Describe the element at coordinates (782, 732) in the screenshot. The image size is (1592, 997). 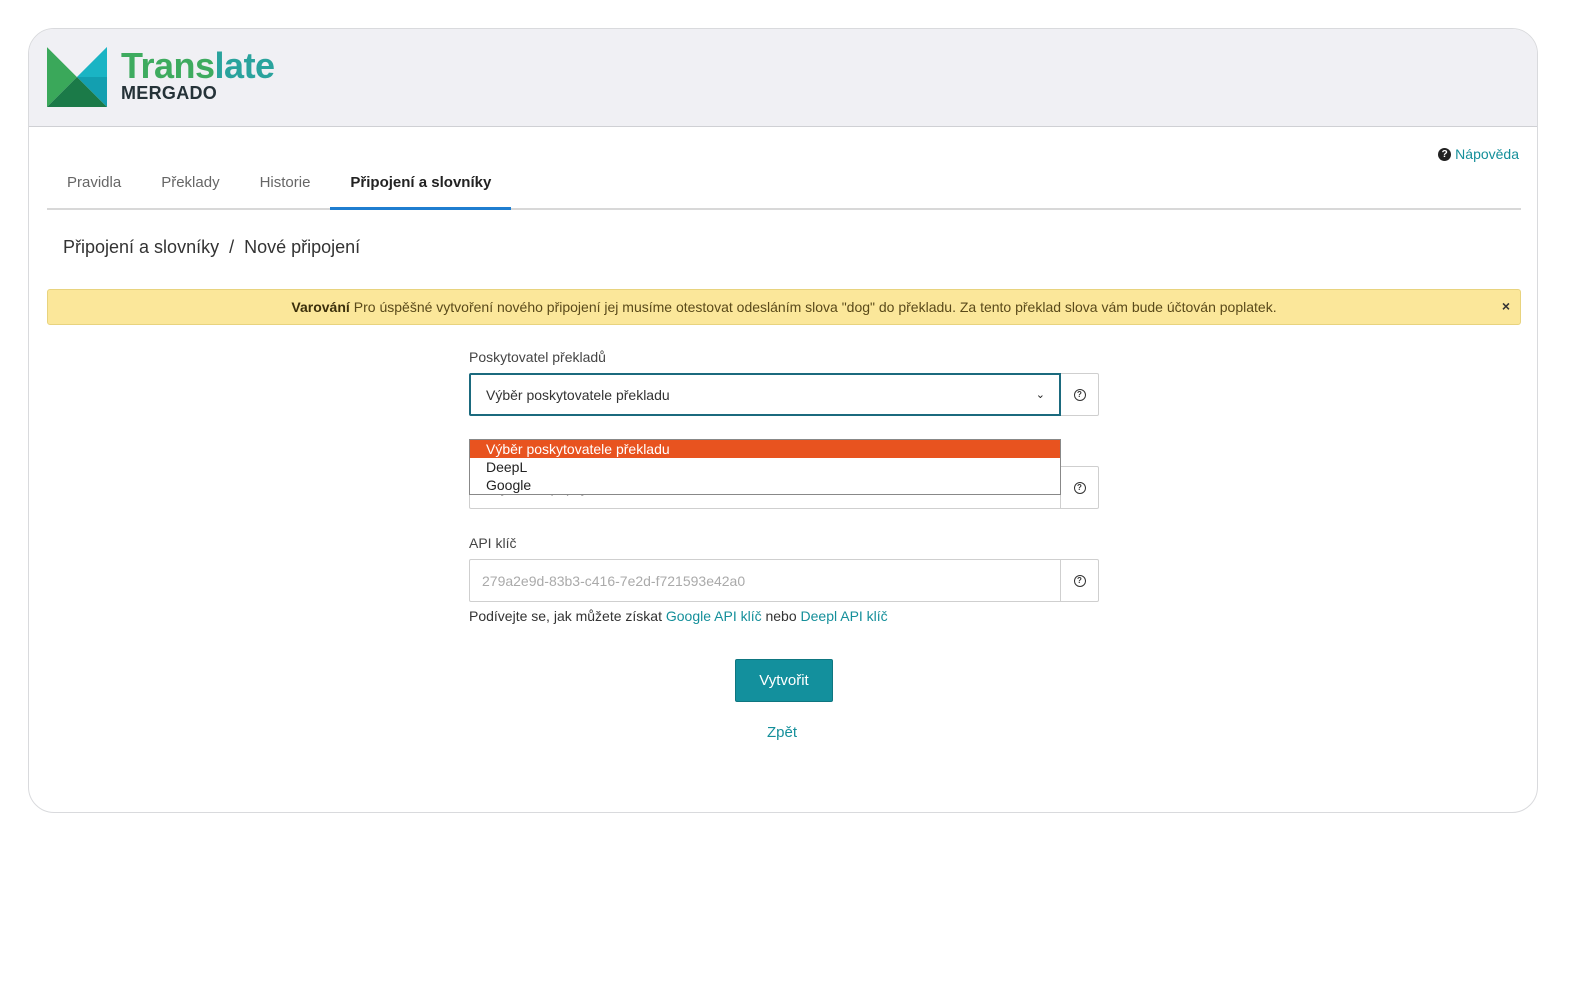
I see `back-link: Zpět` at that location.